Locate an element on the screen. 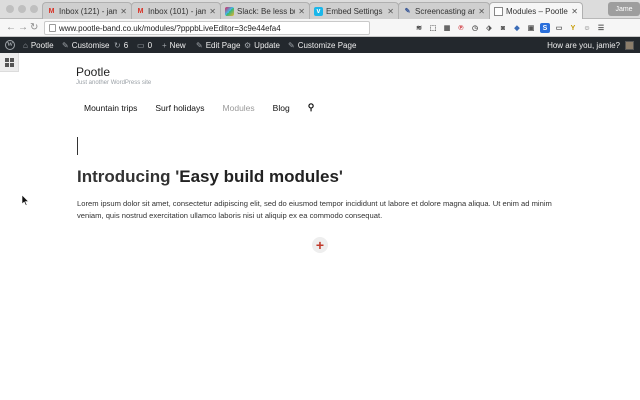  browser-tab: M Inbox (101) - jamesm ✕ is located at coordinates (176, 10).